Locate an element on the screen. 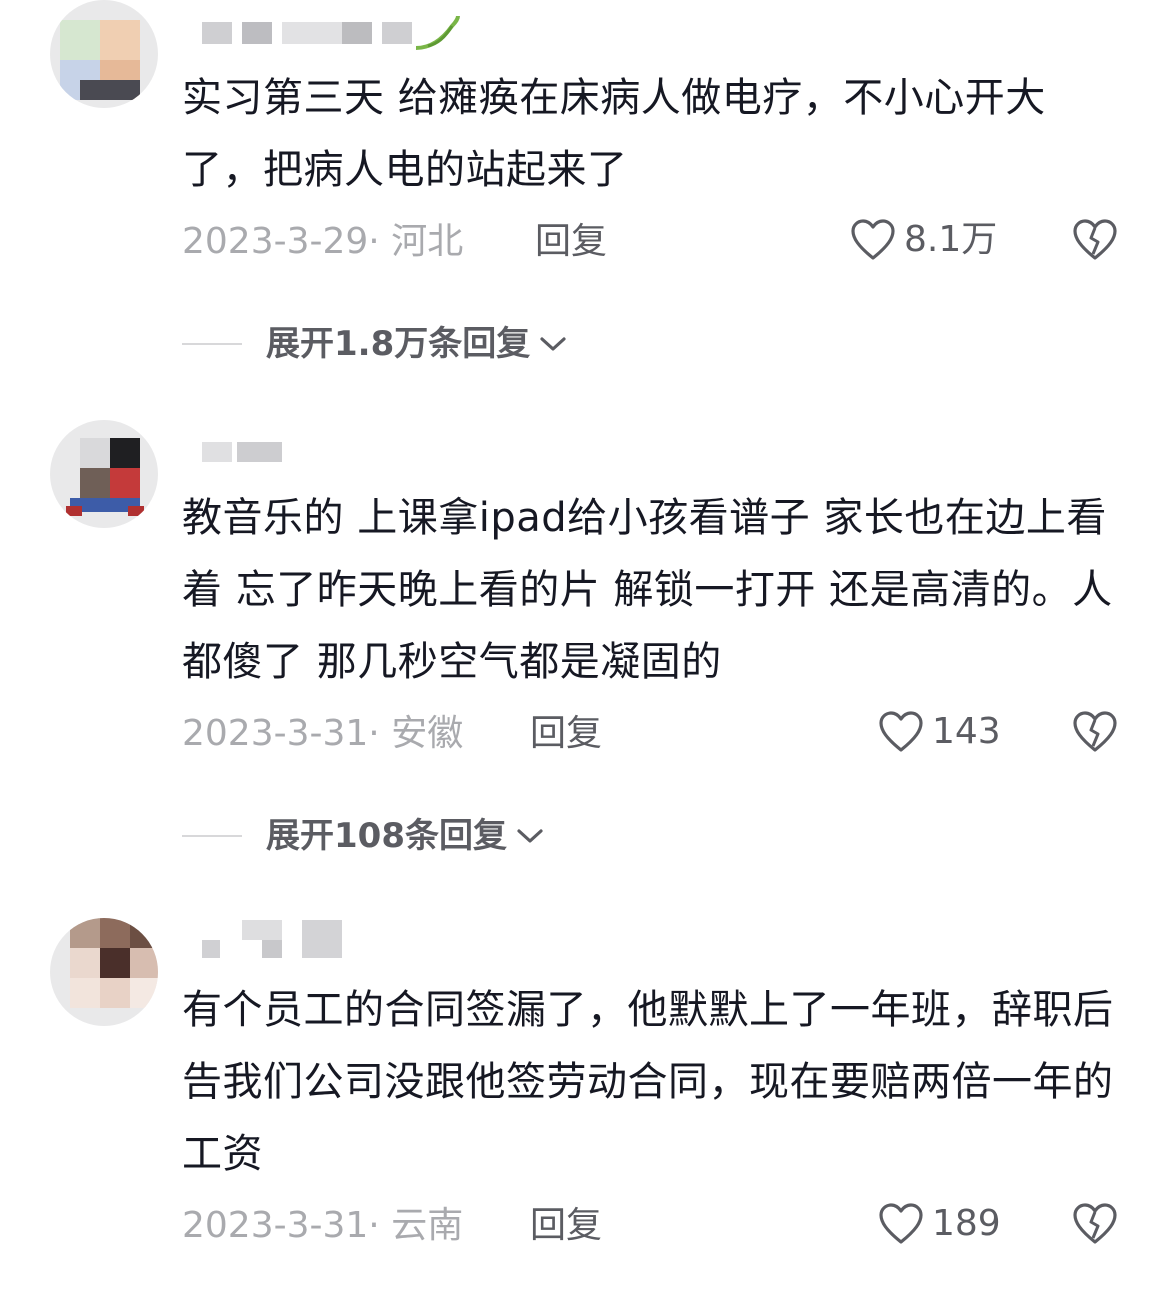  expand-replies-button: 展开108条回复 is located at coordinates (363, 836).